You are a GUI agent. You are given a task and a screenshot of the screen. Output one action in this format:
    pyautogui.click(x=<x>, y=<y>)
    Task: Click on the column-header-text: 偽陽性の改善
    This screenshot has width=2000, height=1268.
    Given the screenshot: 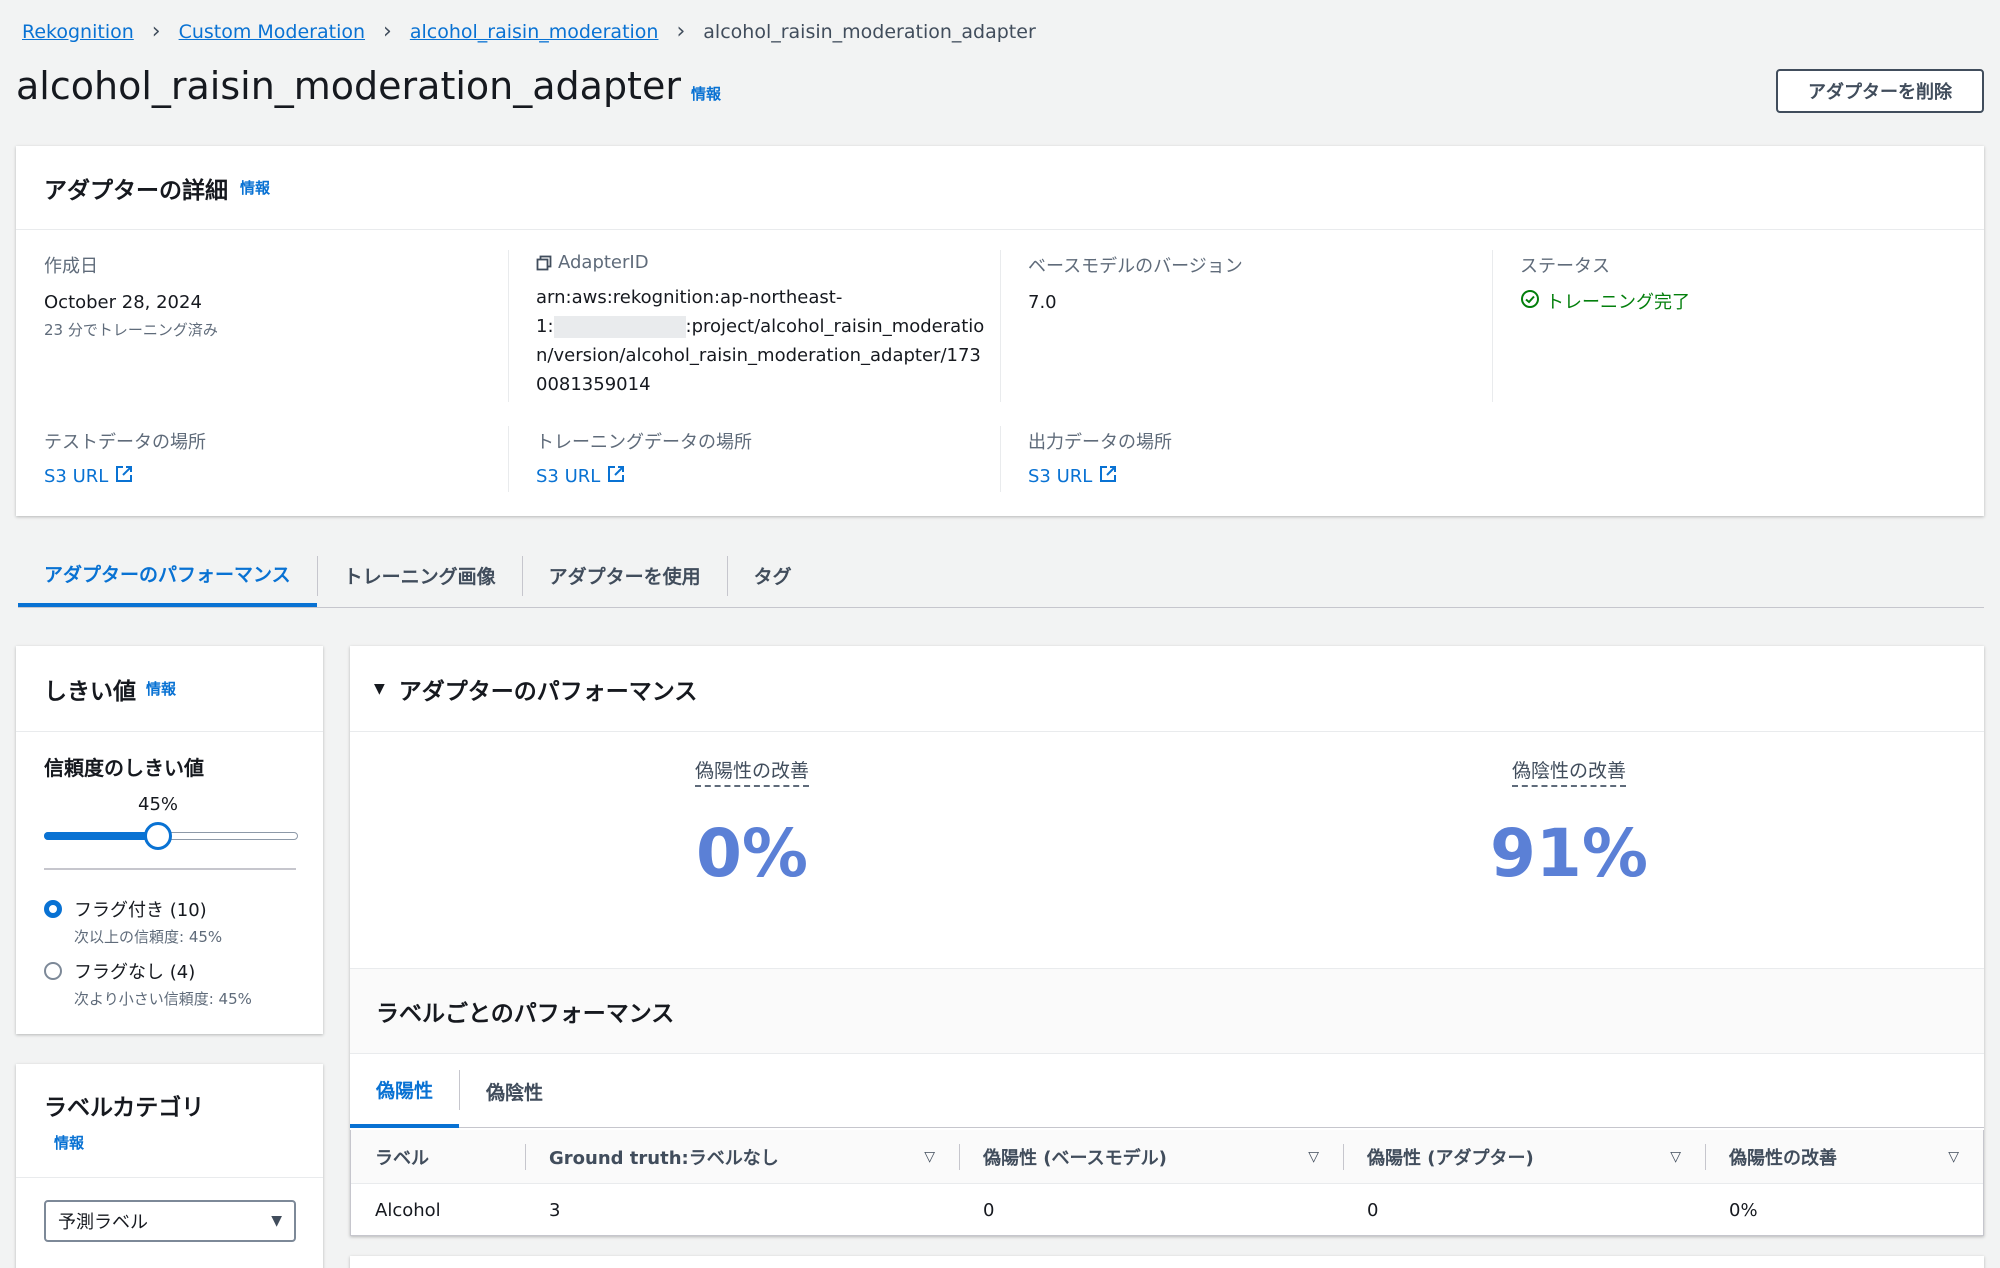 What is the action you would take?
    pyautogui.click(x=1783, y=1158)
    